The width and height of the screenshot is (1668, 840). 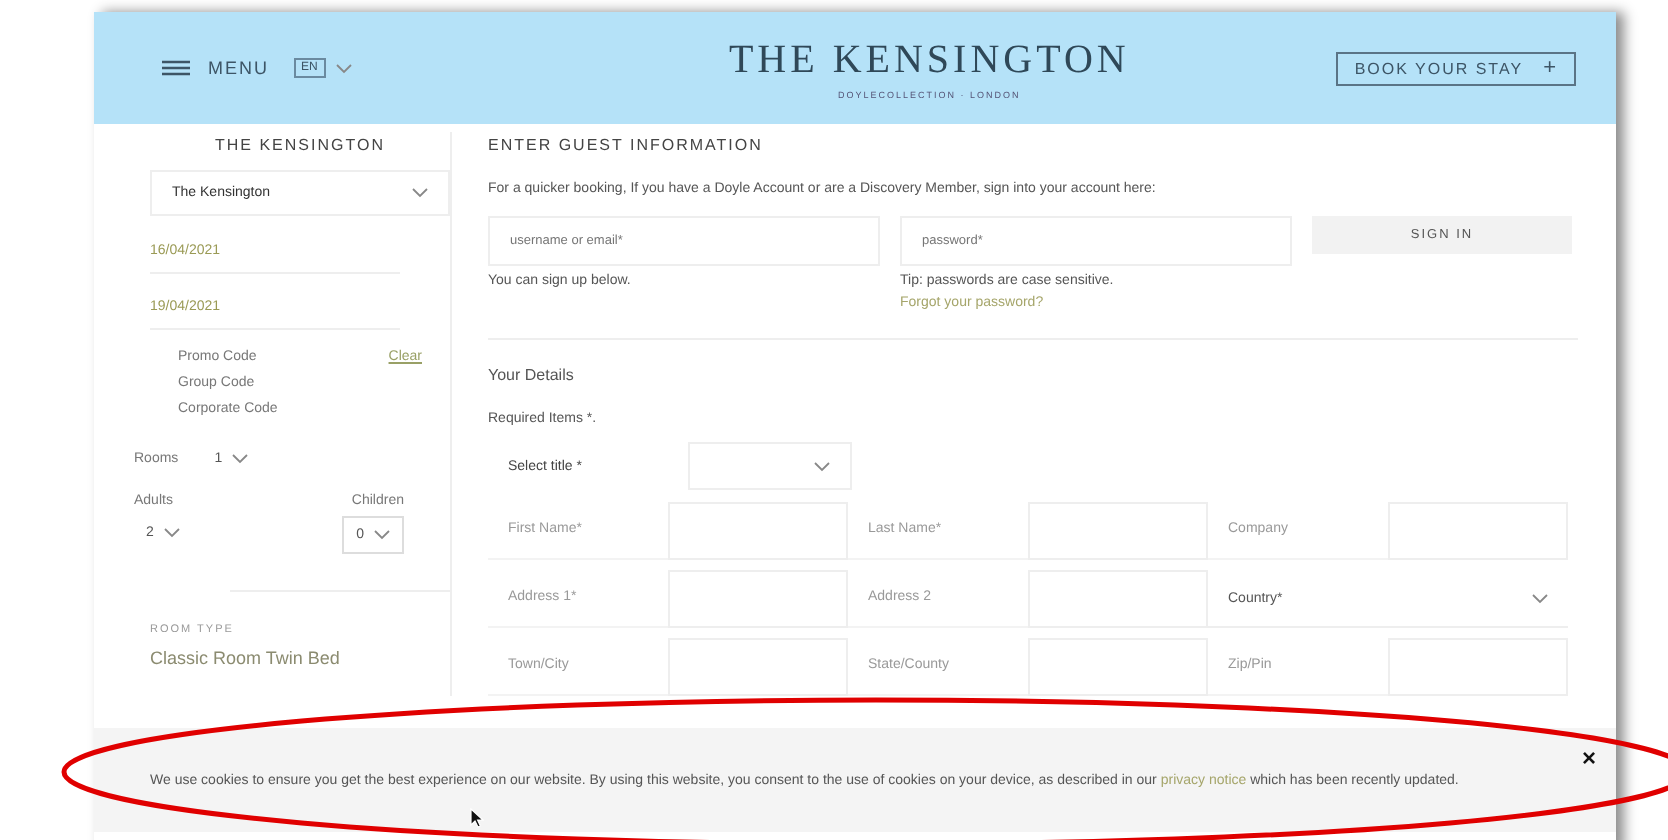 I want to click on title-select, so click(x=770, y=466).